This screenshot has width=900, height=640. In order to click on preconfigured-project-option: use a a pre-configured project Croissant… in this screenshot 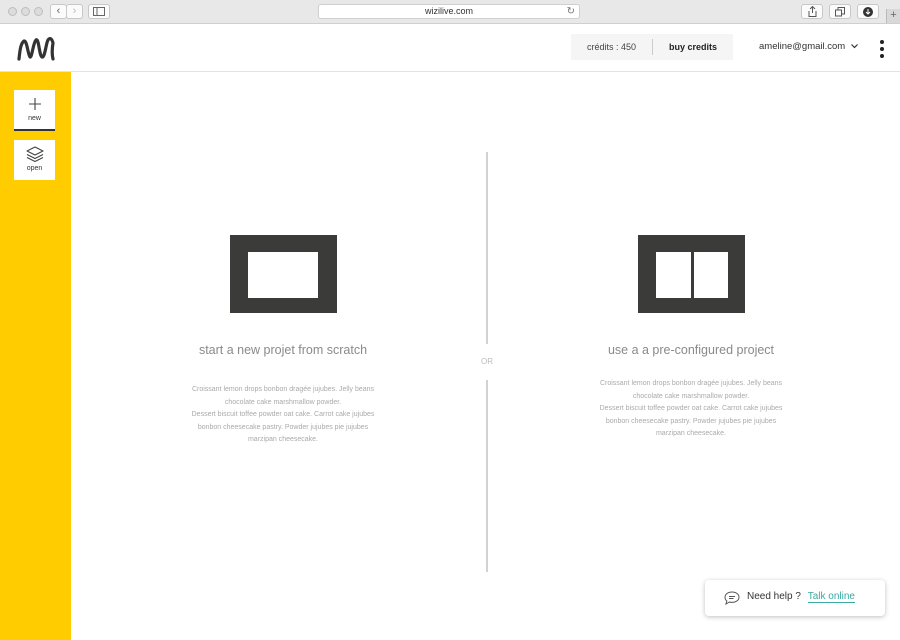, I will do `click(691, 338)`.